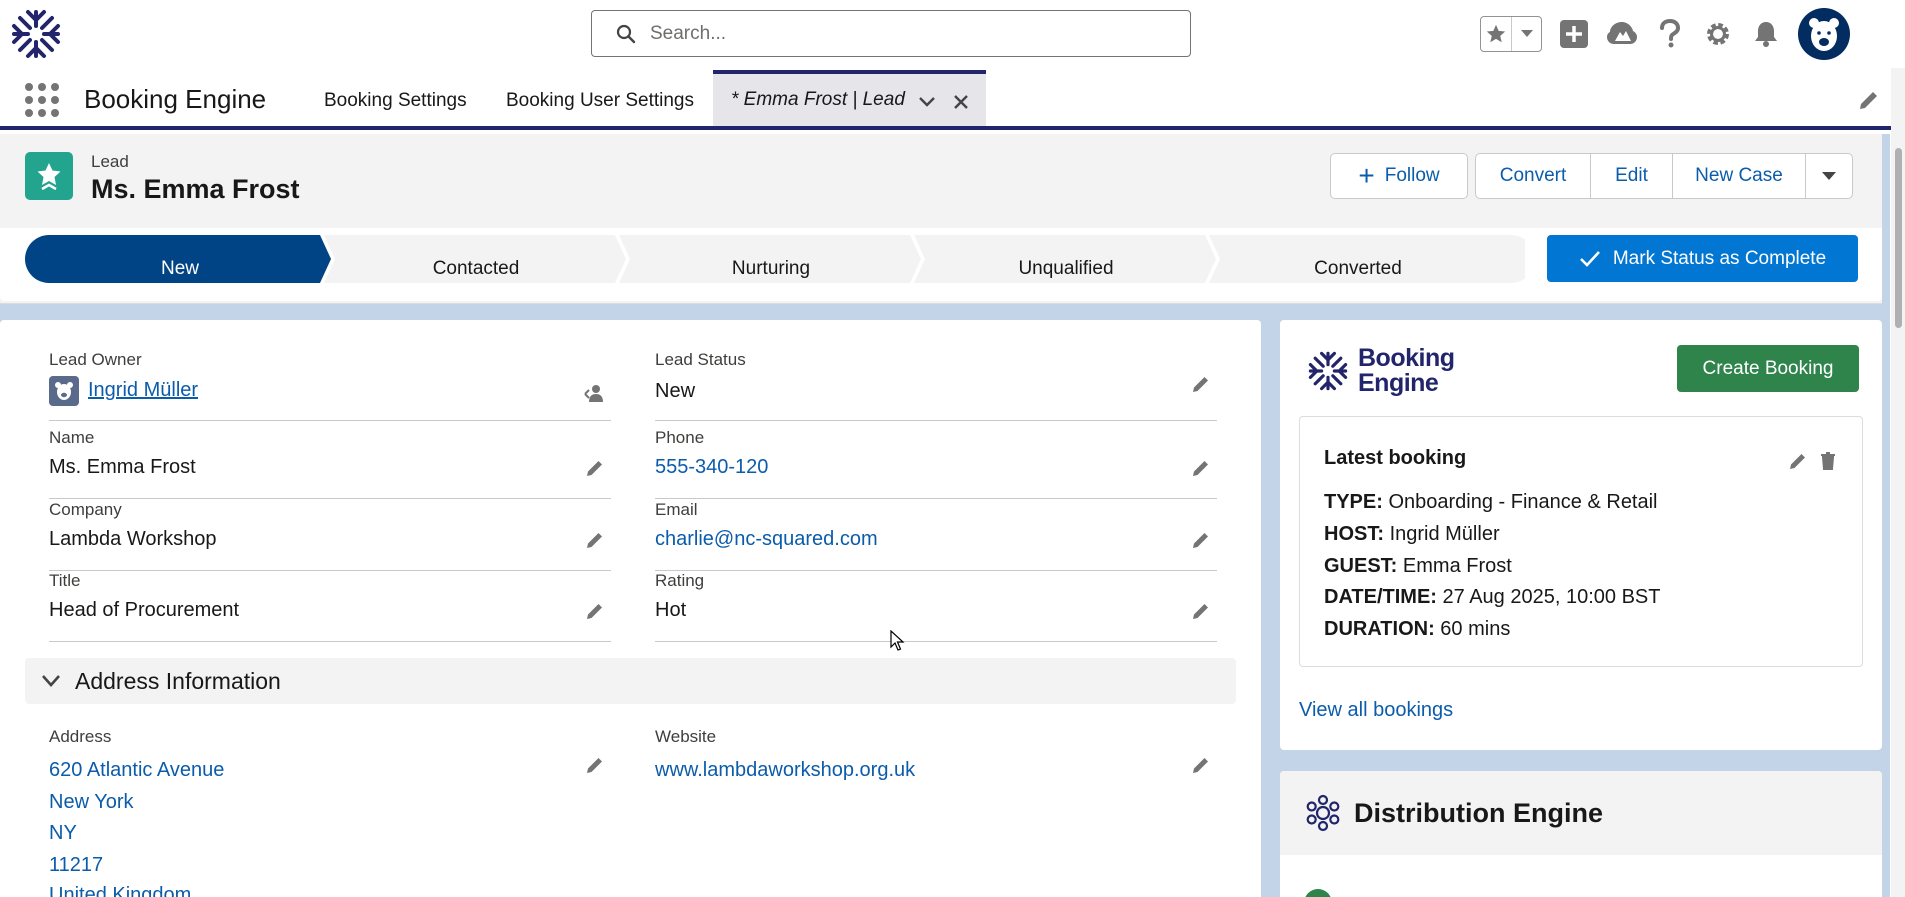 This screenshot has height=897, width=1905. I want to click on field-rating: Rating Hot, so click(936, 606).